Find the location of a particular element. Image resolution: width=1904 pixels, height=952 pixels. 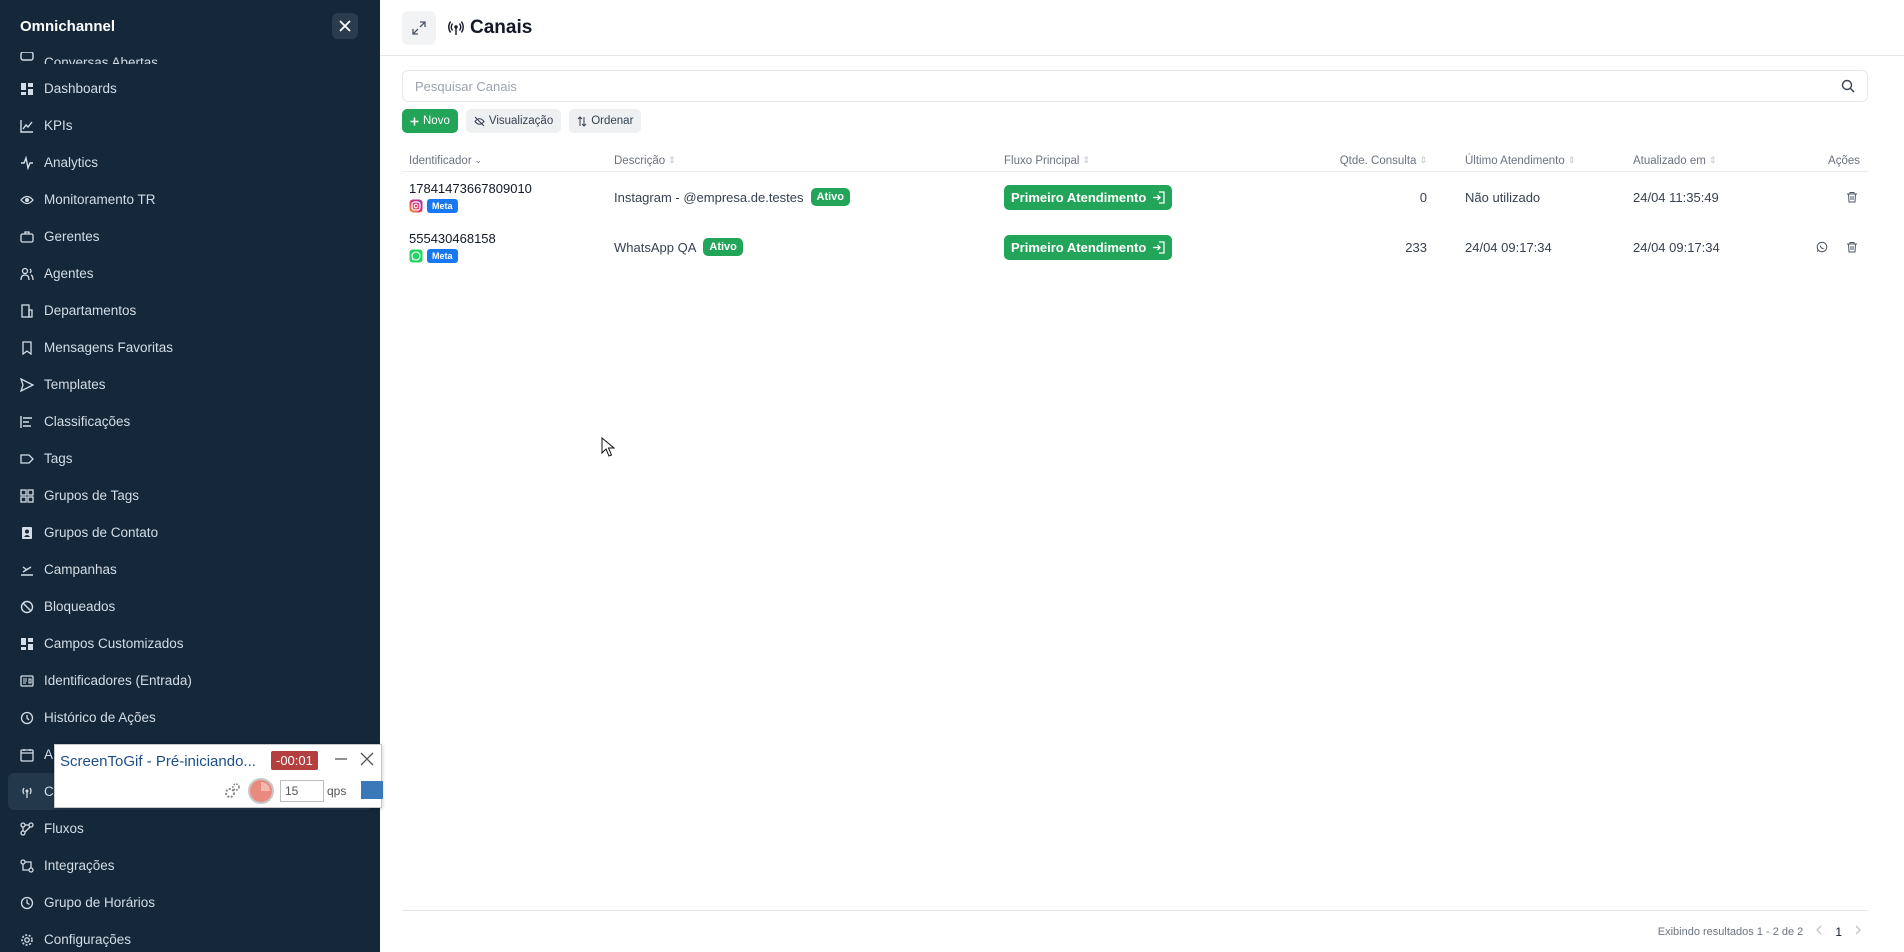

cell-identificador: 555430468158 Meta is located at coordinates (508, 247).